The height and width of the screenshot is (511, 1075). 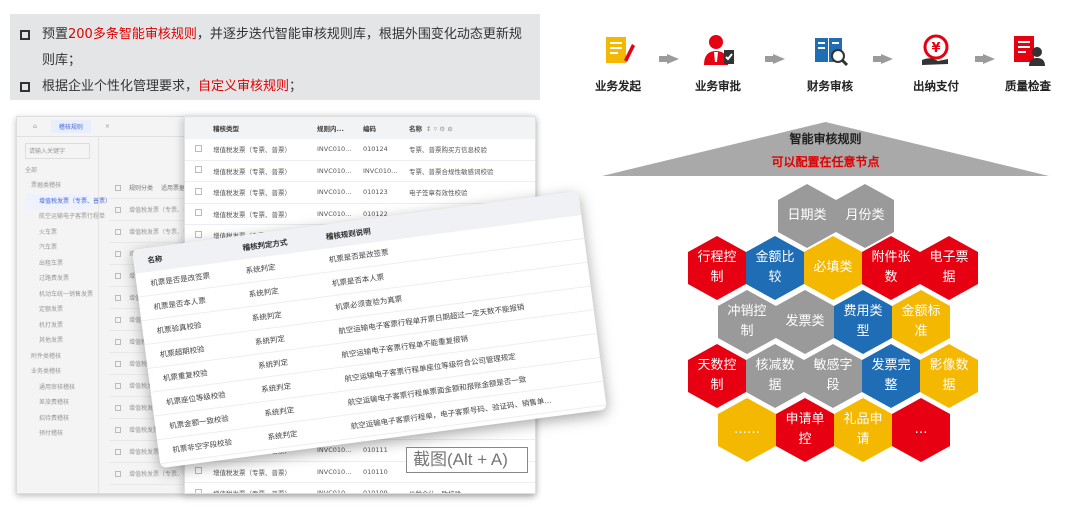 What do you see at coordinates (65, 217) in the screenshot?
I see `tree-item: 航空运输电子客票行程单` at bounding box center [65, 217].